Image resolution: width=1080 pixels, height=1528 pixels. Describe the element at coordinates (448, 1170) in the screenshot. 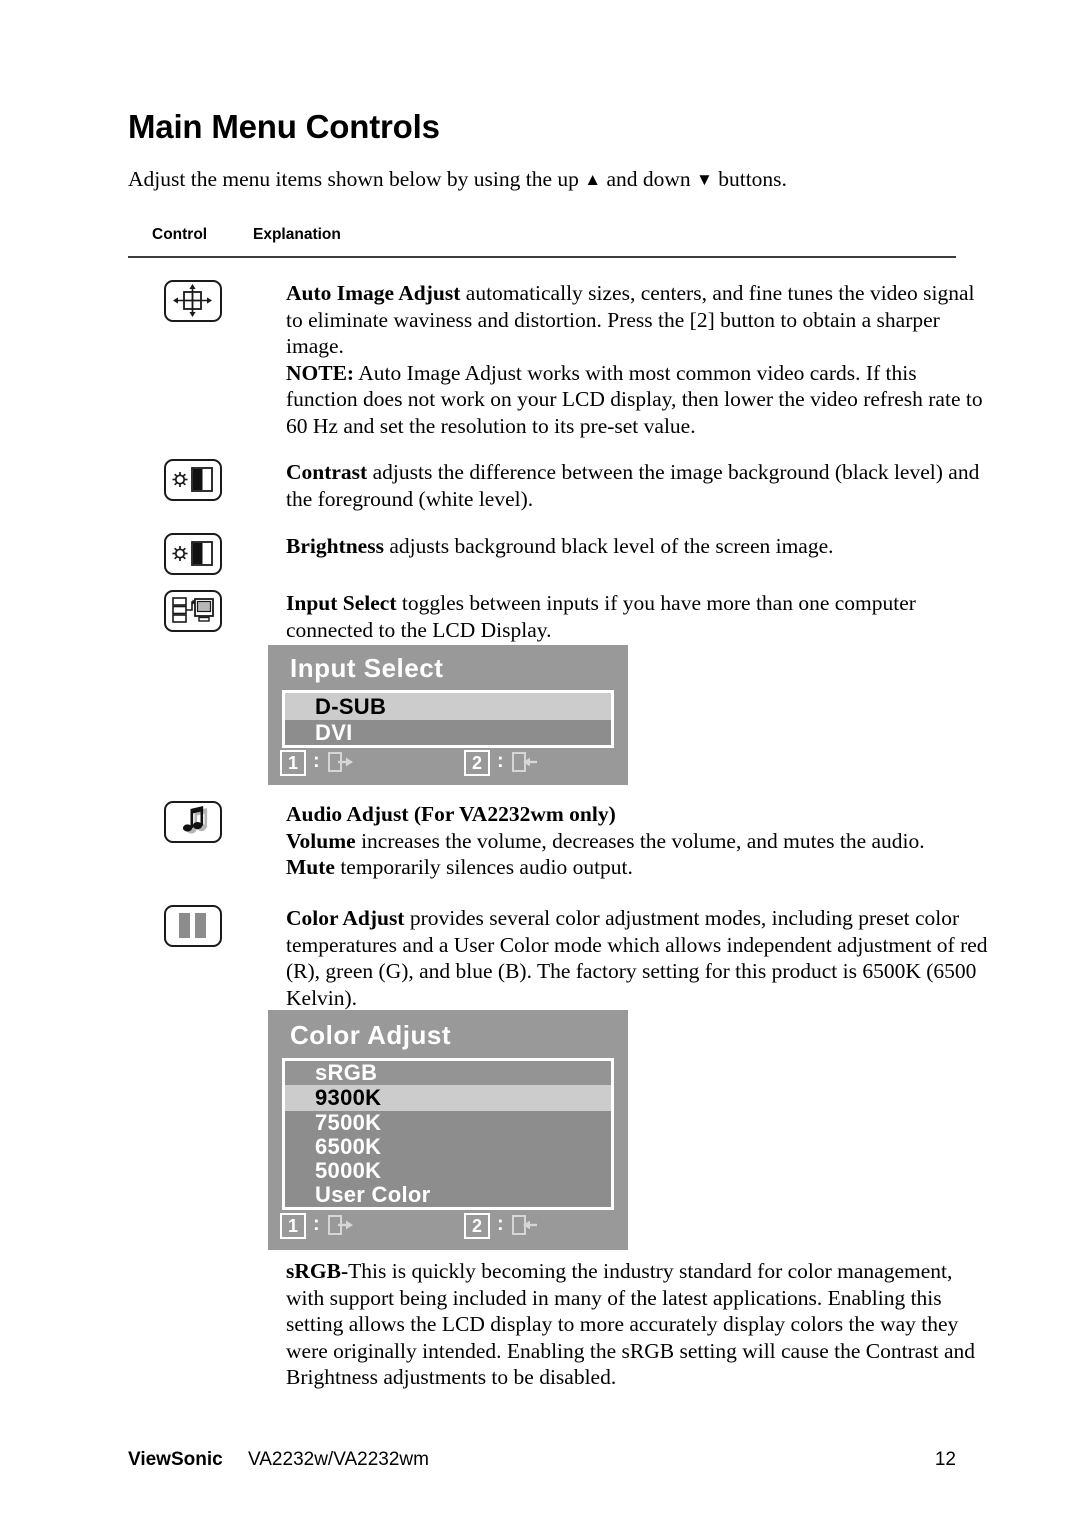

I see `osd-option-5000k: 5000K` at that location.